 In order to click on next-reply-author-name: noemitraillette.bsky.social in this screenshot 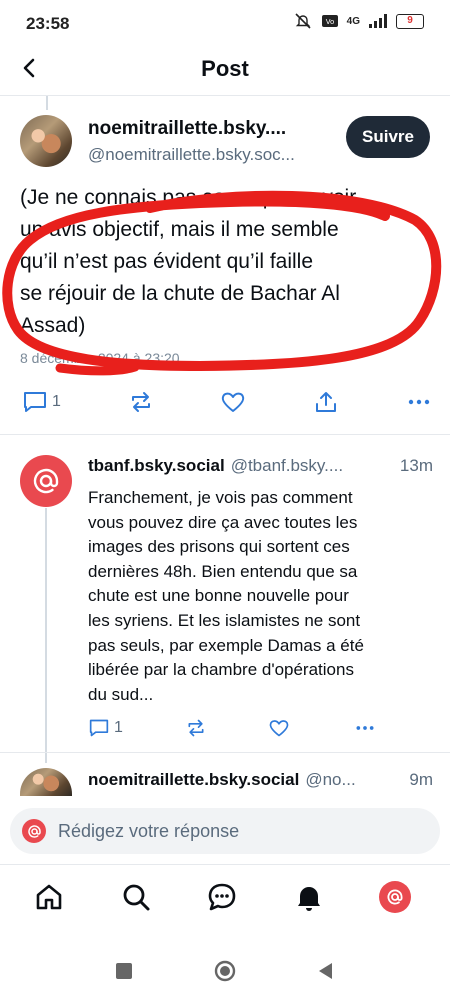, I will do `click(193, 780)`.